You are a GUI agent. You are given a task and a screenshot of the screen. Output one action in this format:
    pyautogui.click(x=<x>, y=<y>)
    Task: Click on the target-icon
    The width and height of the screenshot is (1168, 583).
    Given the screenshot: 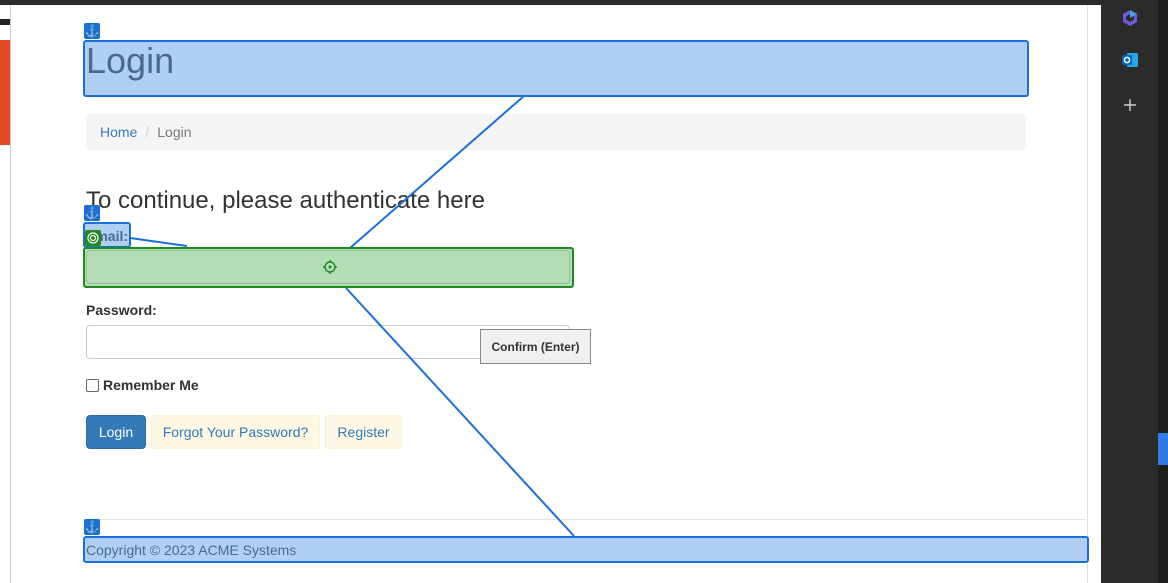 What is the action you would take?
    pyautogui.click(x=93, y=238)
    